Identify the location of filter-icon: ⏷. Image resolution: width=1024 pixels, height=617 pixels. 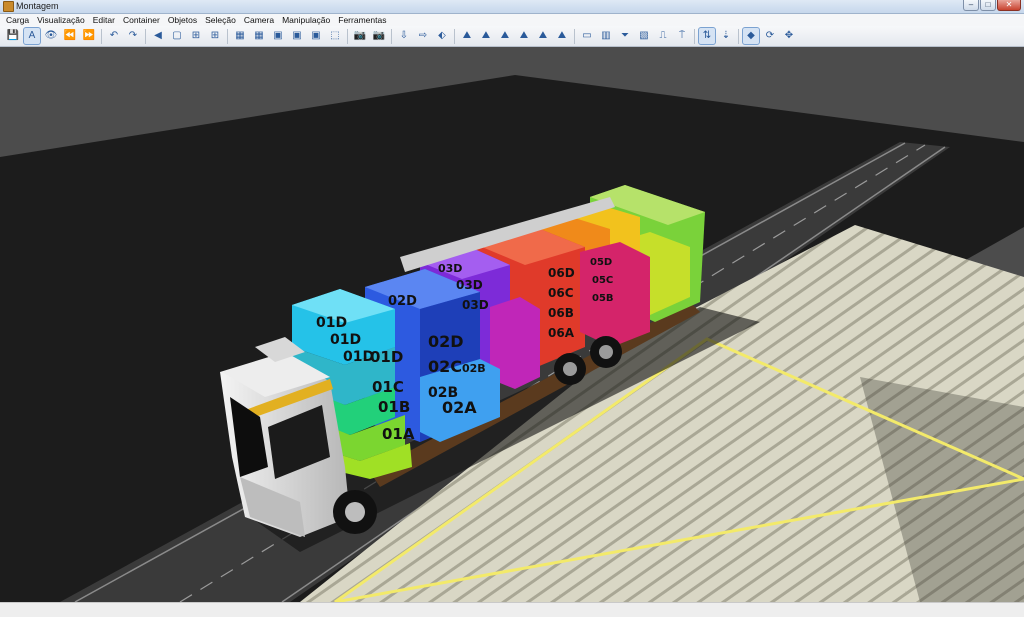
(625, 36).